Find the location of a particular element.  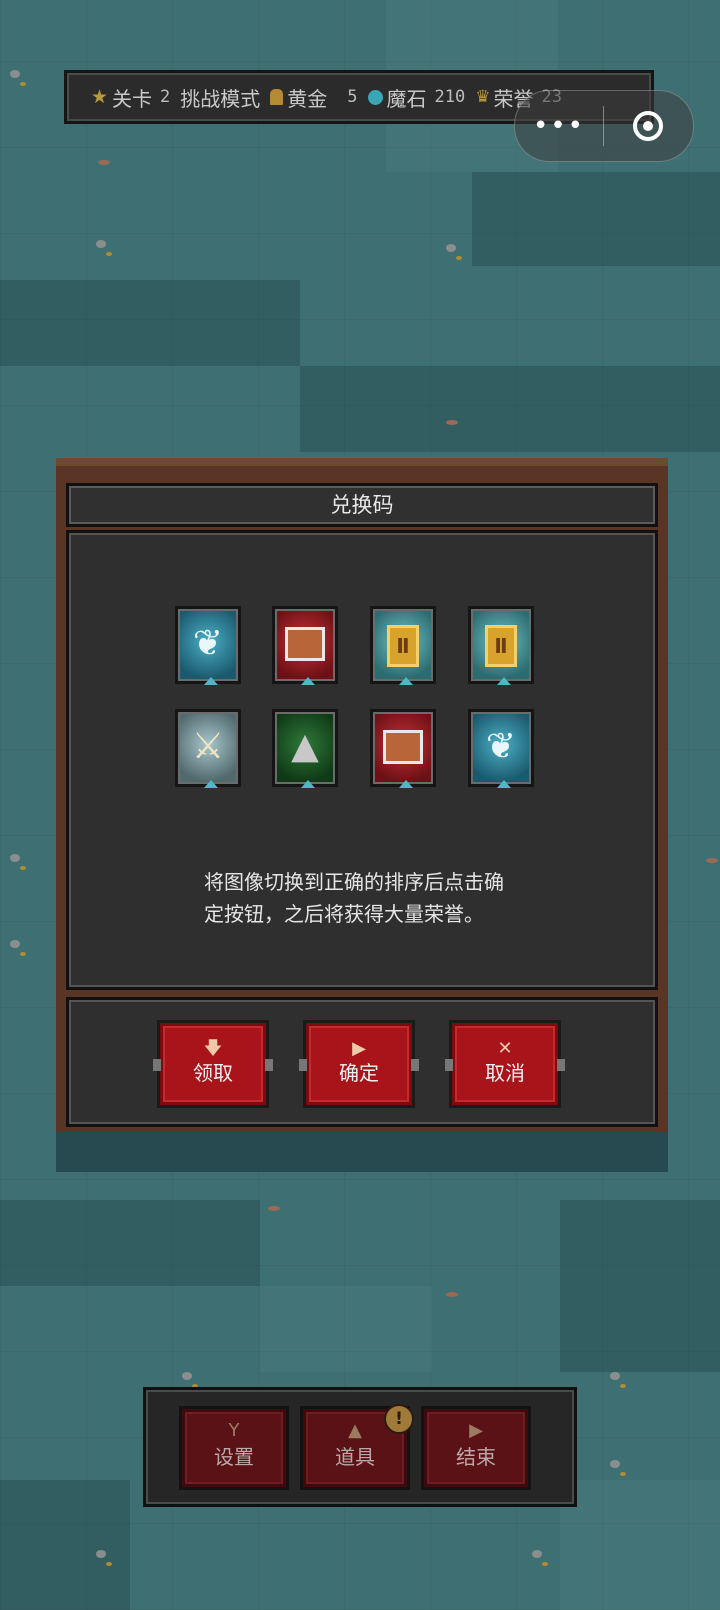

more-dots-icon: ••• is located at coordinates (559, 126).